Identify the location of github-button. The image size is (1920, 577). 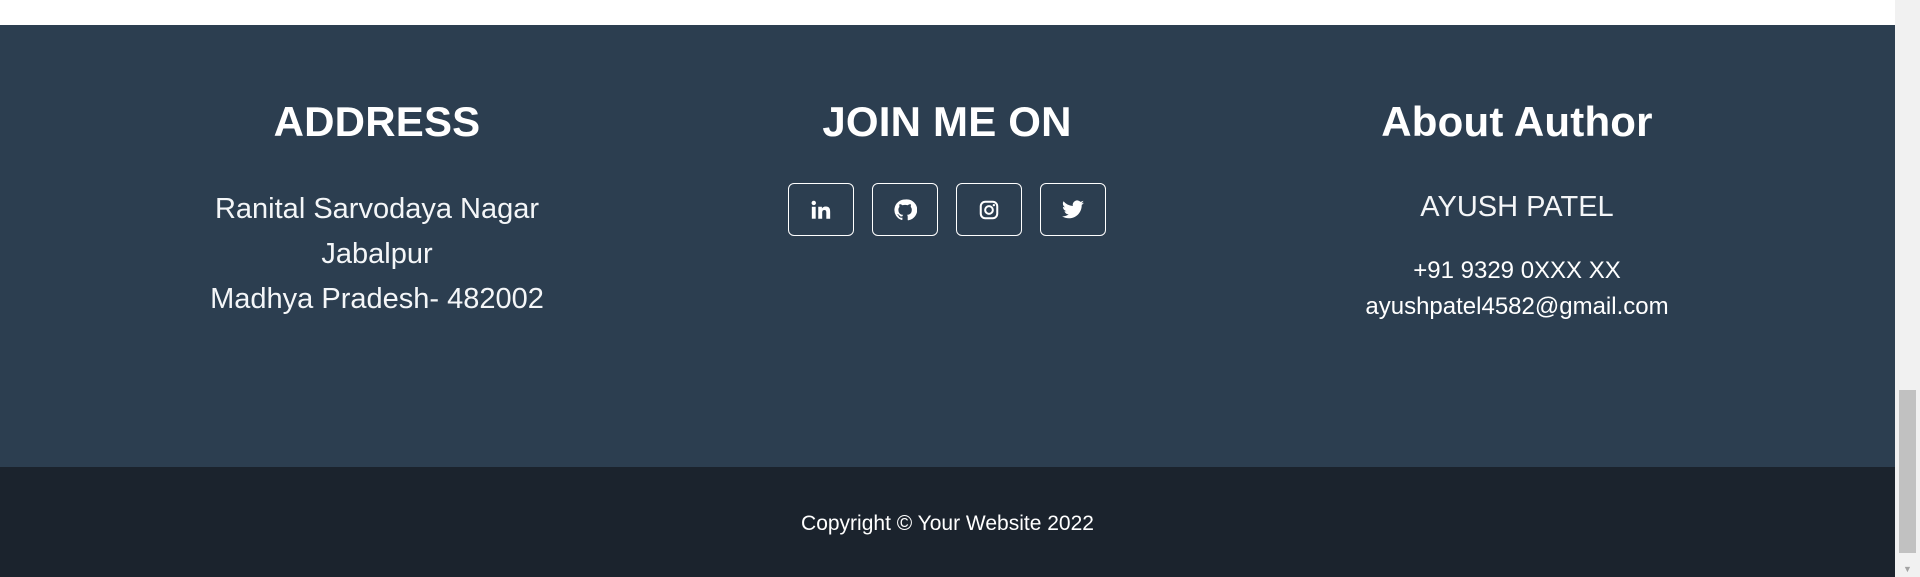
(905, 209).